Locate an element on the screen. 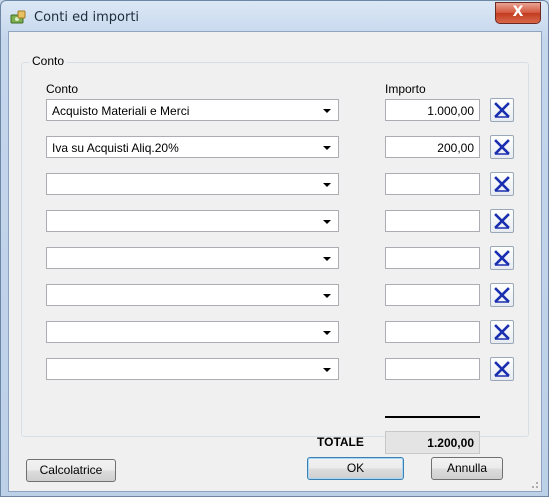  account-combobox: Iva su Acquisti Aliq.20% is located at coordinates (192, 147).